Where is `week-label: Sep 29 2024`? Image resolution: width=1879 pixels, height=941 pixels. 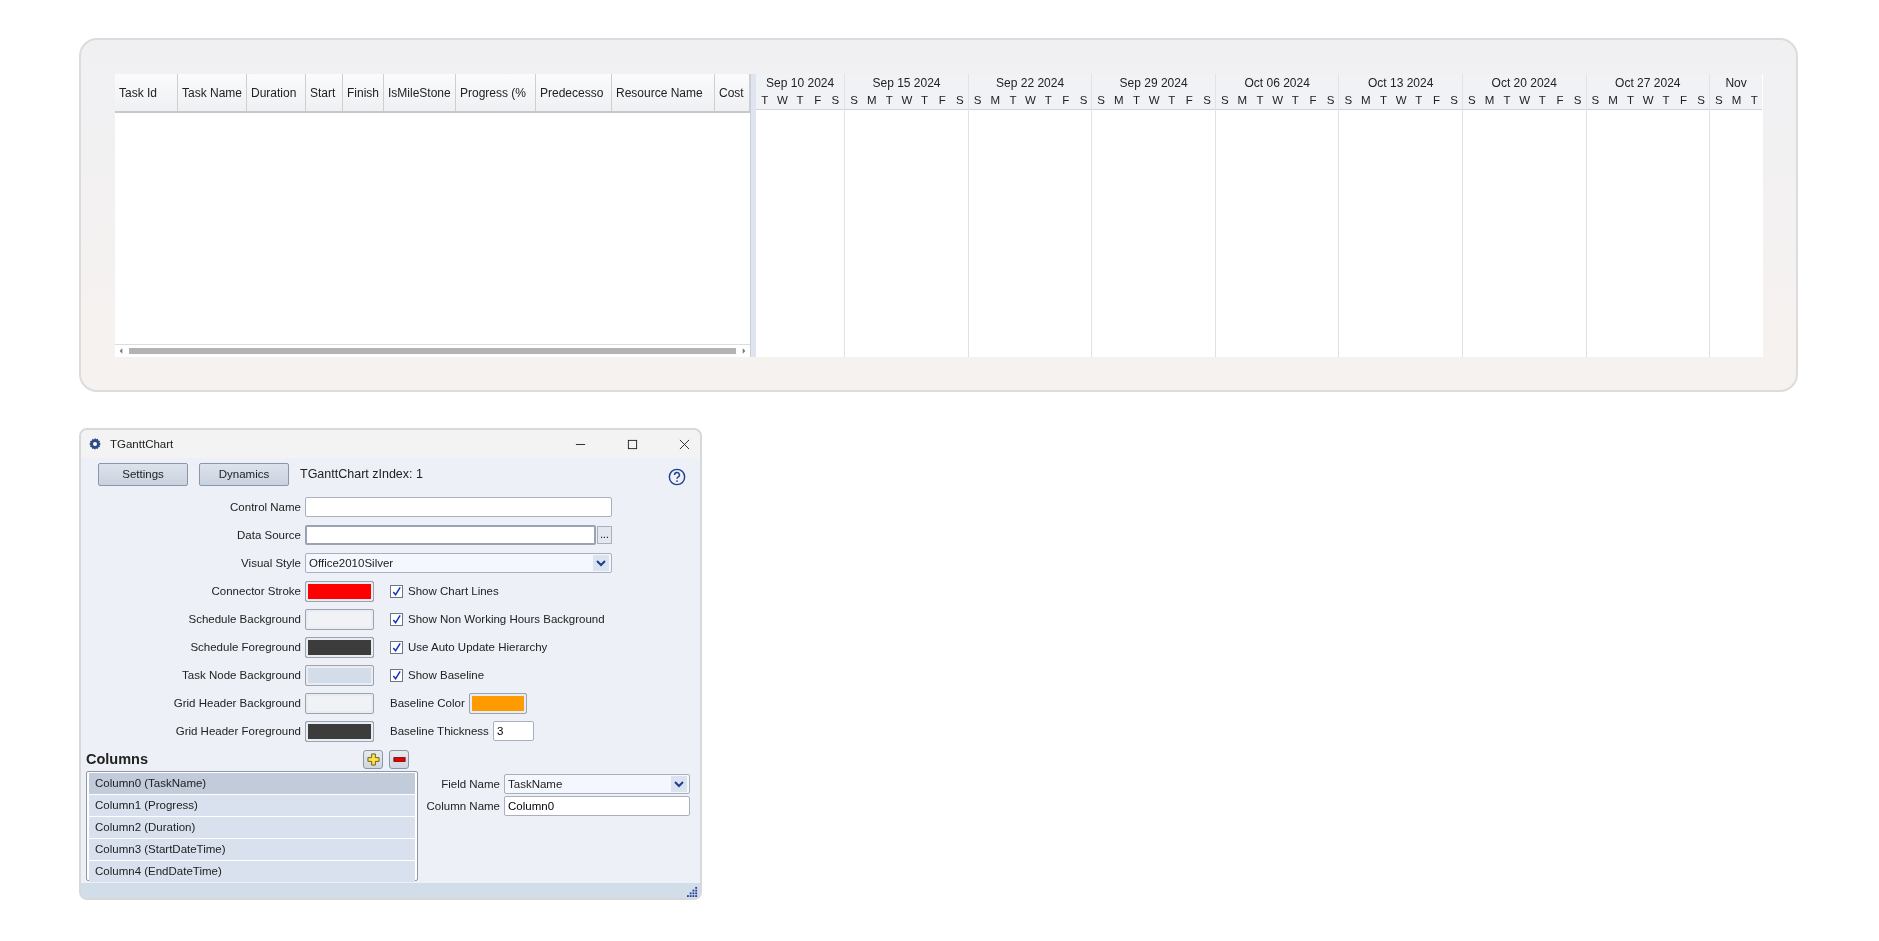
week-label: Sep 29 2024 is located at coordinates (1153, 83).